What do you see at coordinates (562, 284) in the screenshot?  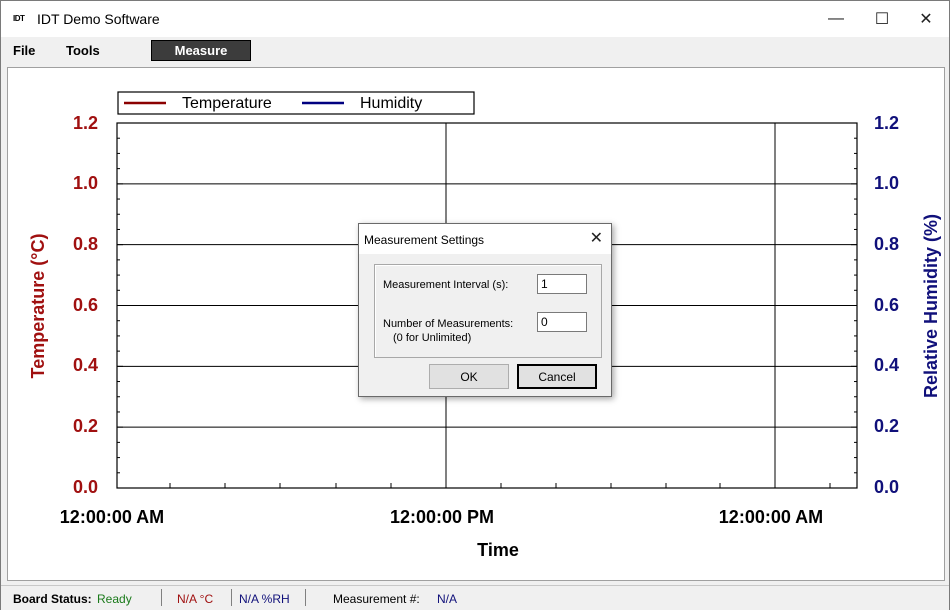 I see `interval-input` at bounding box center [562, 284].